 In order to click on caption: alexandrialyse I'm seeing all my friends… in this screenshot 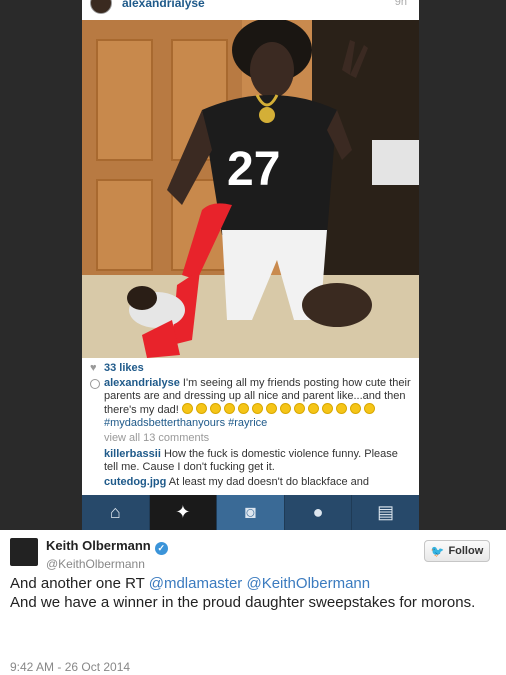, I will do `click(257, 403)`.